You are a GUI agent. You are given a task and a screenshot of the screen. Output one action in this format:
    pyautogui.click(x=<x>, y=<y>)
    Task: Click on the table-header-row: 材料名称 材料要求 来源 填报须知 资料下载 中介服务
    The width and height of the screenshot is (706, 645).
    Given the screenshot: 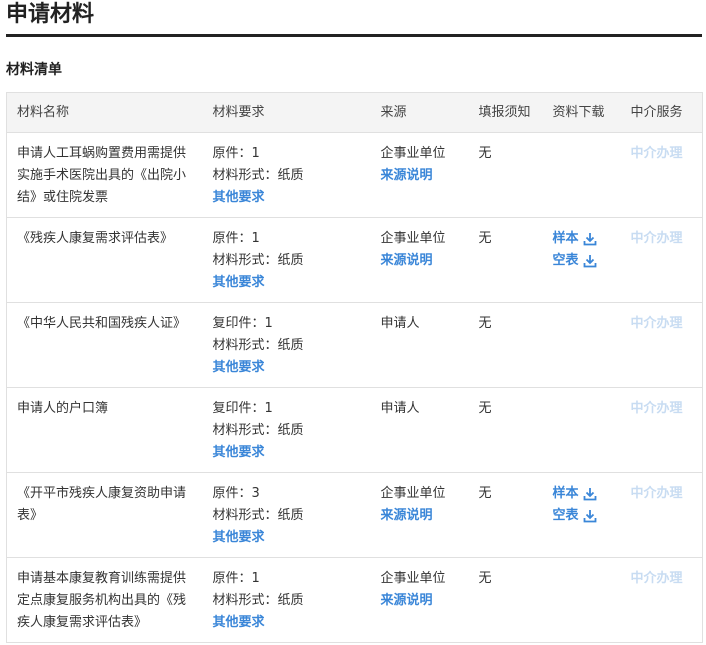 What is the action you would take?
    pyautogui.click(x=354, y=112)
    